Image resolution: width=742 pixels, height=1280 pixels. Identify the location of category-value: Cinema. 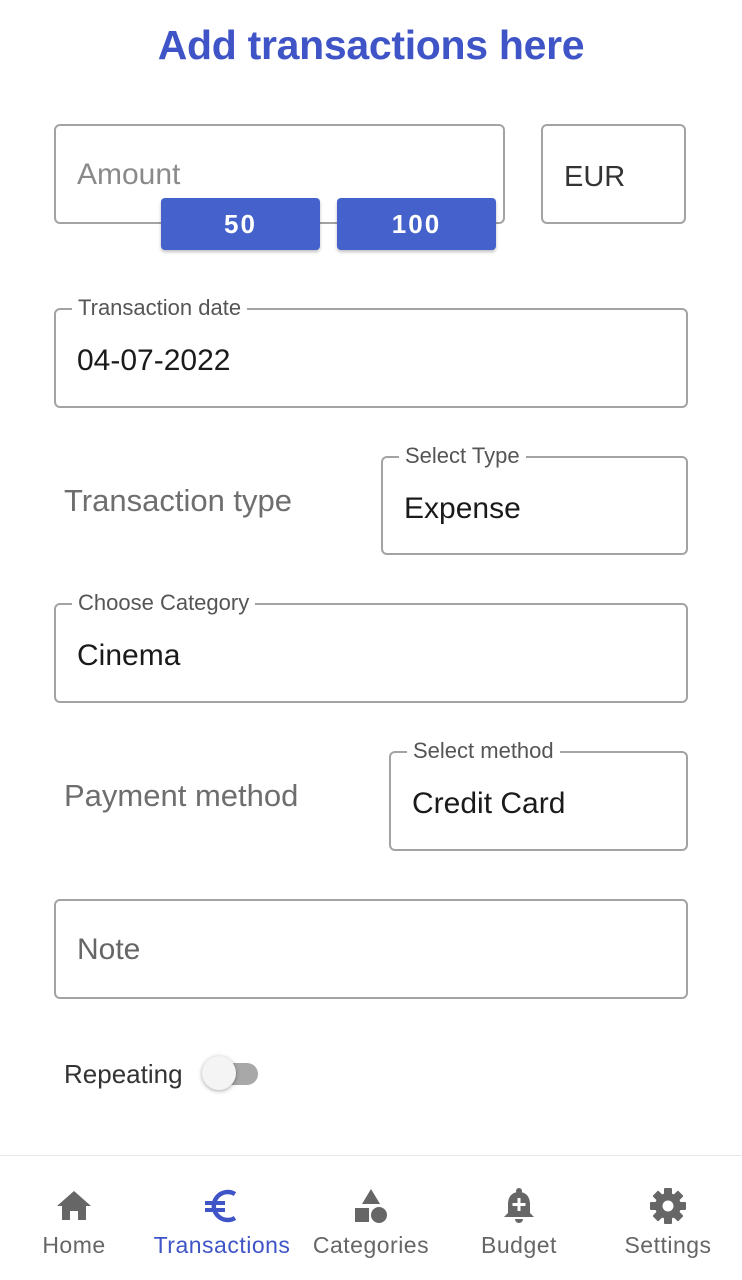
(129, 655).